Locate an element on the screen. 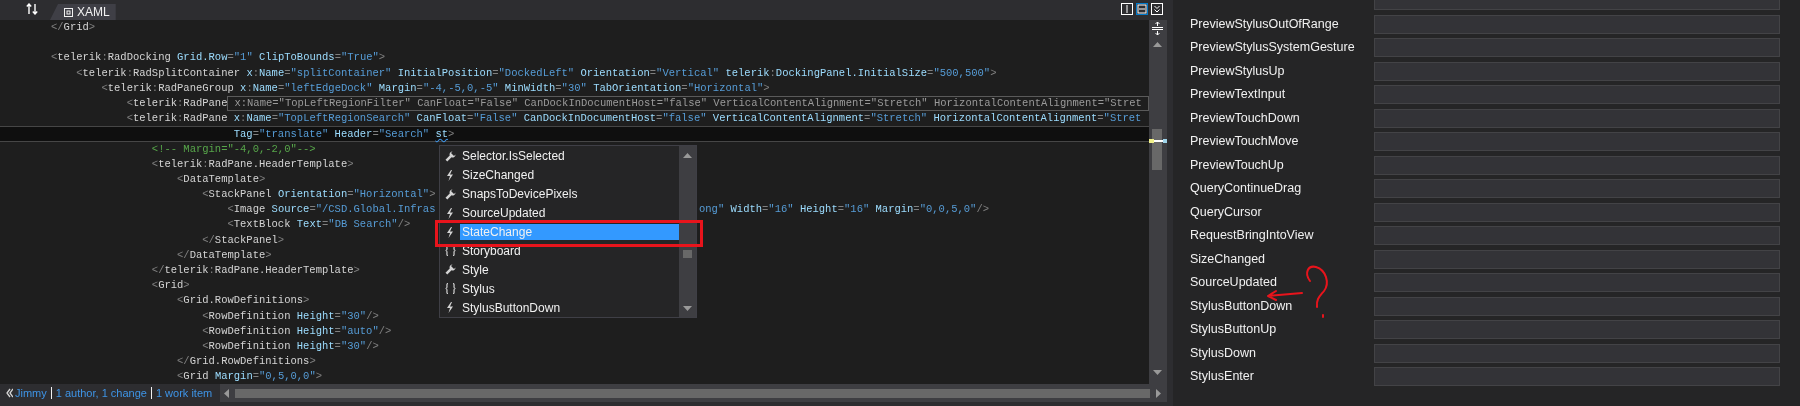  author-link: Jimmy is located at coordinates (31, 393).